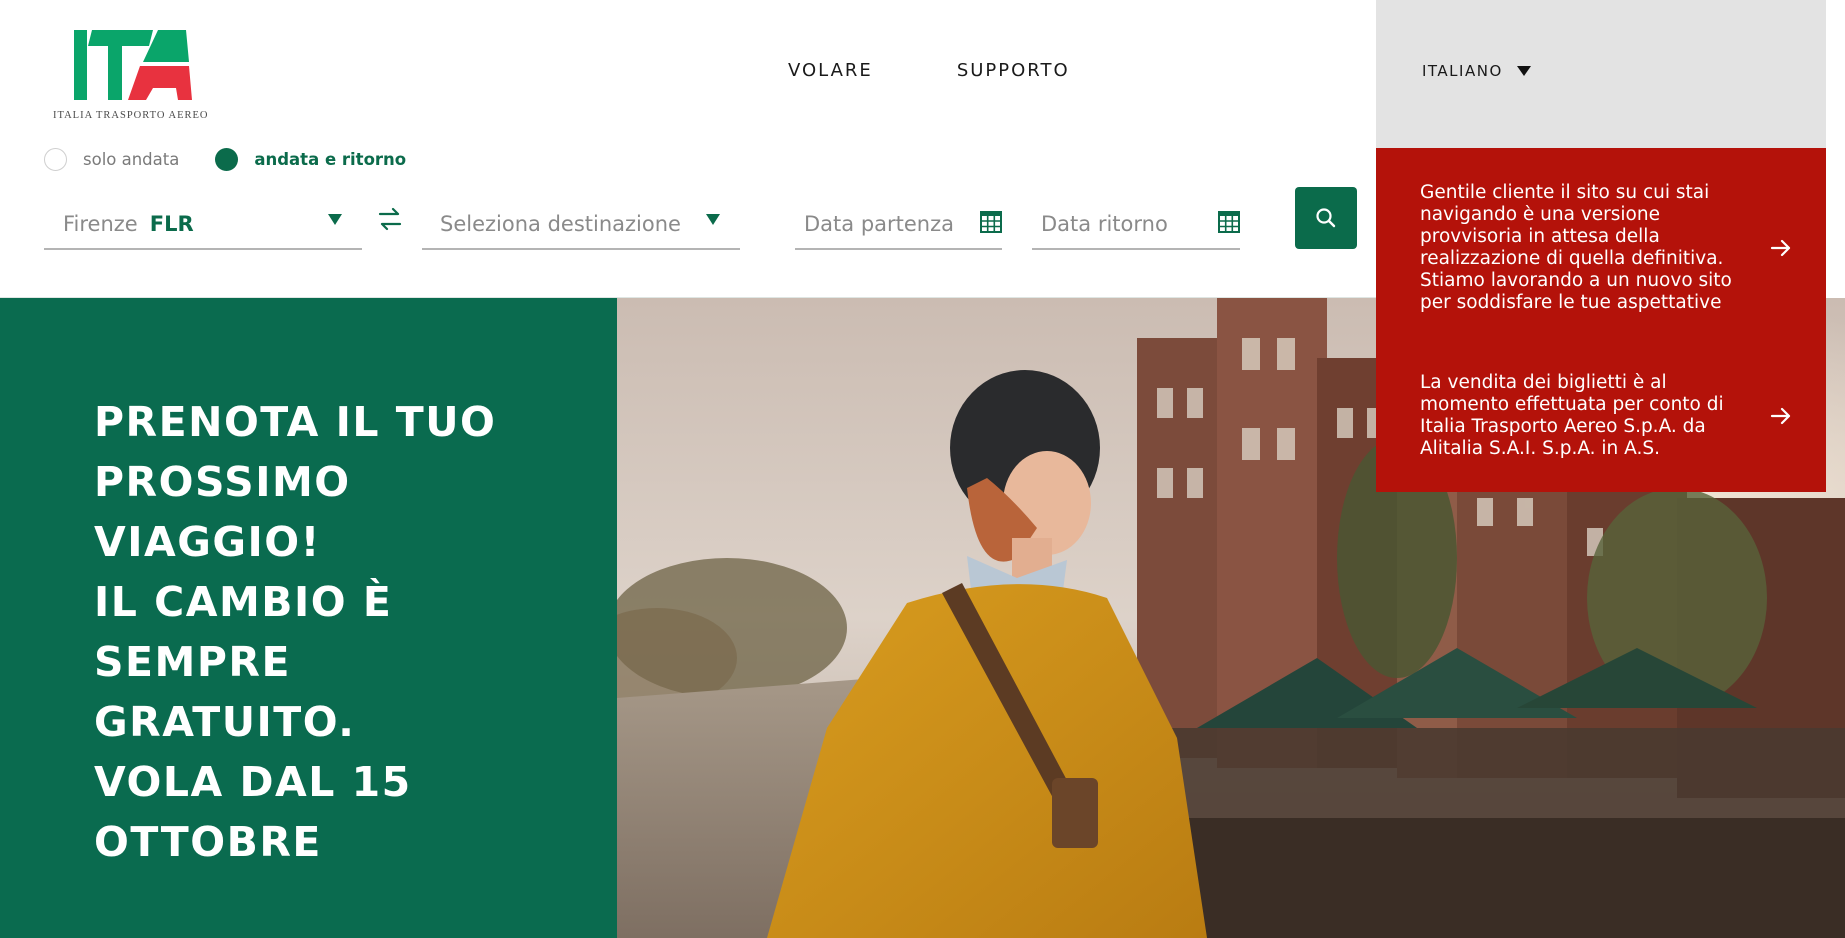 Image resolution: width=1845 pixels, height=938 pixels. I want to click on logo-subtitle: ITALIA TRASPORTO AEREO, so click(131, 115).